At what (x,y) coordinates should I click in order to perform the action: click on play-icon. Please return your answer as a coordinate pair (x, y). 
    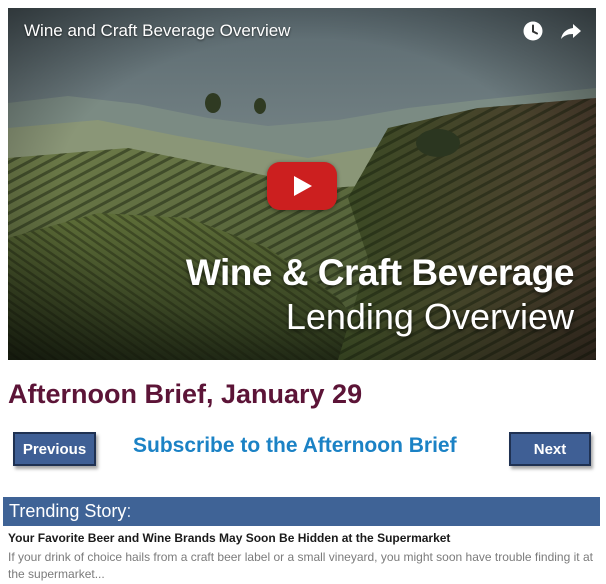
    Looking at the image, I should click on (303, 186).